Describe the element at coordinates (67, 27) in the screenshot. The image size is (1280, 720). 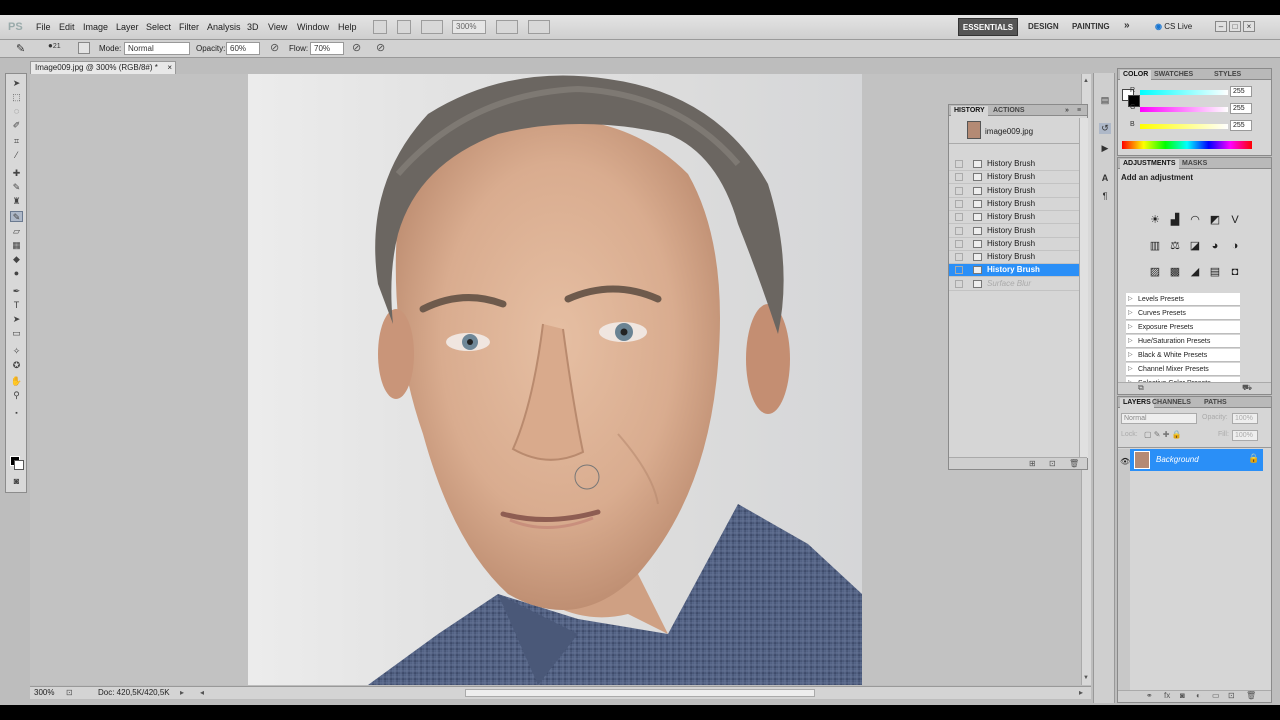
I see `menu-edit: Edit` at that location.